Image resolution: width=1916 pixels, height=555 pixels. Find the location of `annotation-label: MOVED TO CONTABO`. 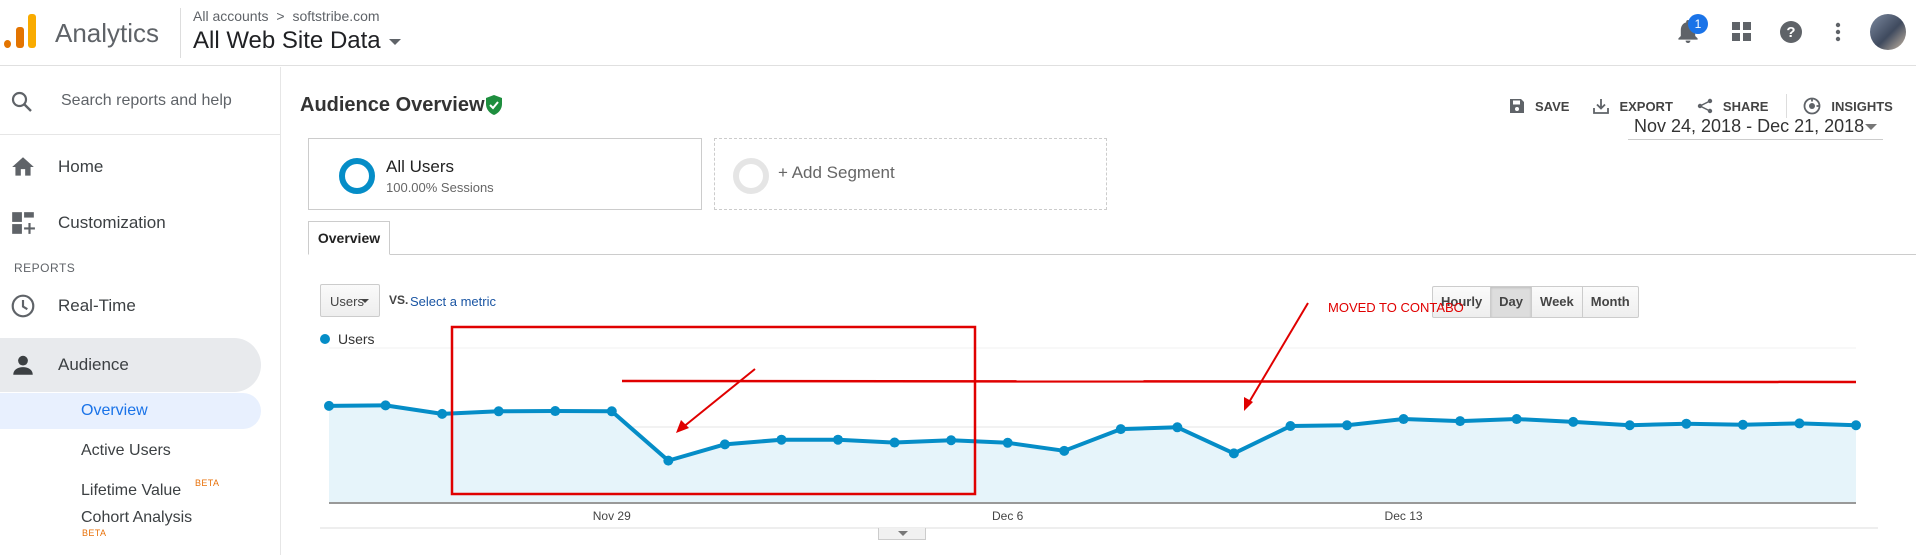

annotation-label: MOVED TO CONTABO is located at coordinates (1396, 307).